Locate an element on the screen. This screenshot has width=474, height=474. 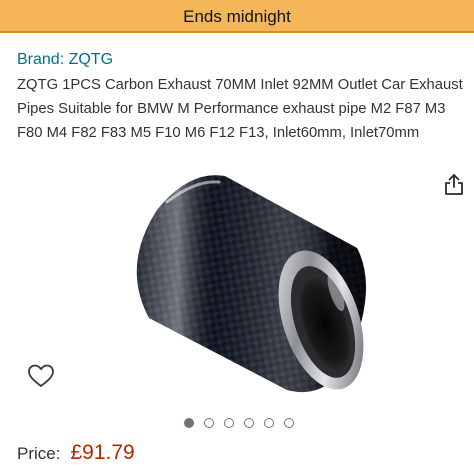
brand-link: Brand: ZQTG is located at coordinates (65, 60).